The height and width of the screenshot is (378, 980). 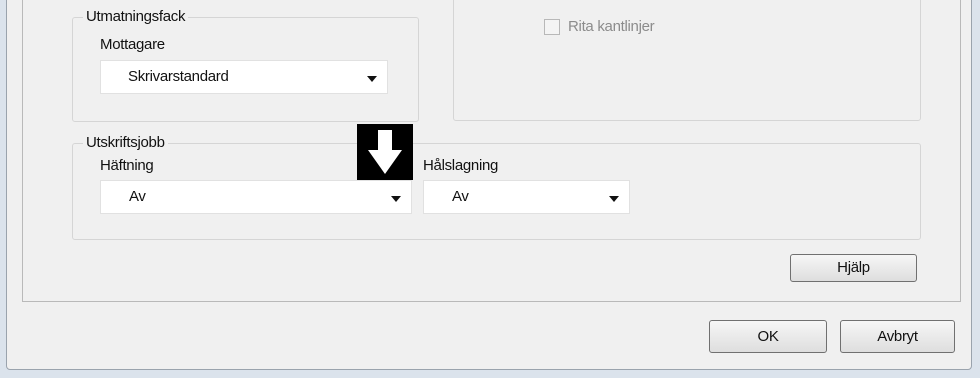 What do you see at coordinates (461, 165) in the screenshot?
I see `hole-punch-label: Hålslagning` at bounding box center [461, 165].